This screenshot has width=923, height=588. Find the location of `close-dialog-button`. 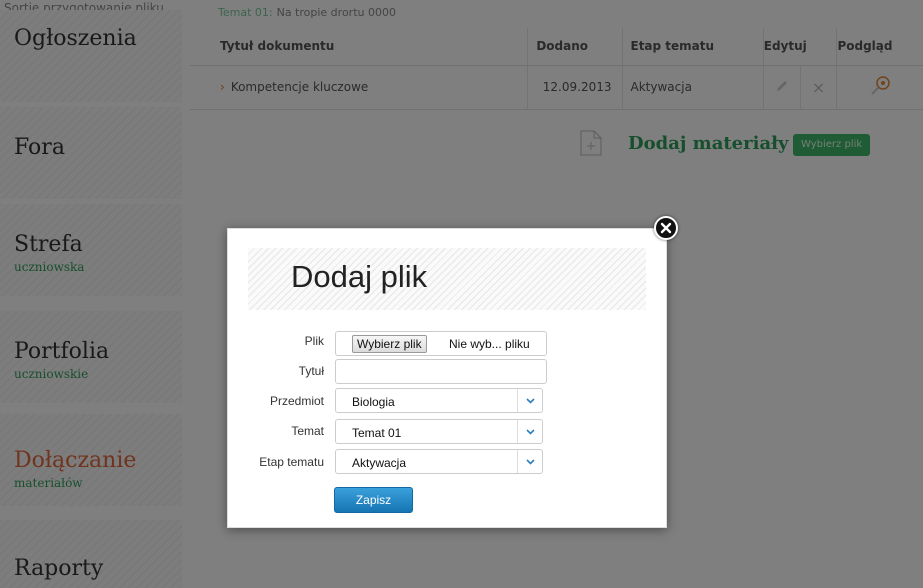

close-dialog-button is located at coordinates (666, 228).